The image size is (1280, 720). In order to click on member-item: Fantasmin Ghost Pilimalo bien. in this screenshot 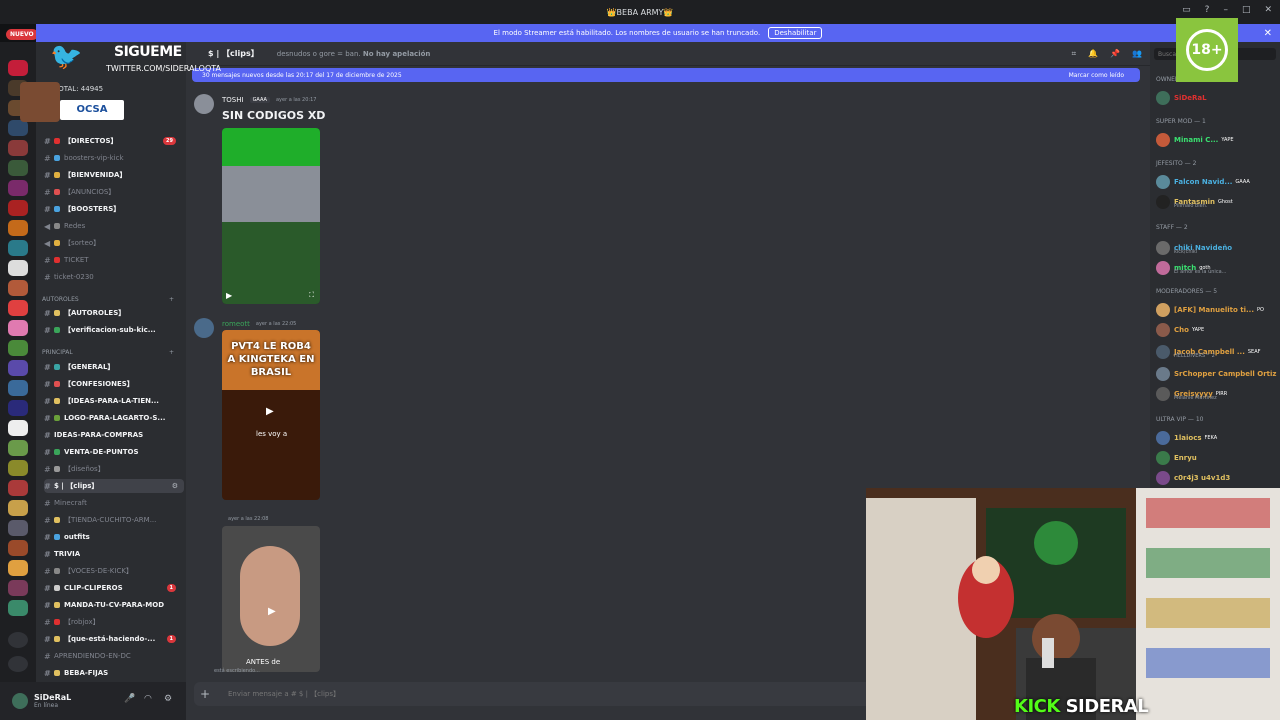, I will do `click(1218, 202)`.